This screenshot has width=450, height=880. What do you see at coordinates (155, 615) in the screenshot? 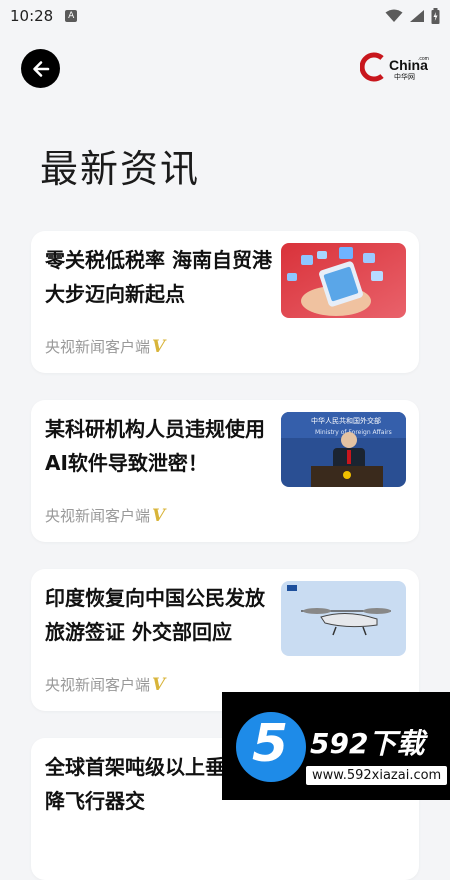
I see `news-title: 印度恢复向中国公民发放旅游签证 外交部回应` at bounding box center [155, 615].